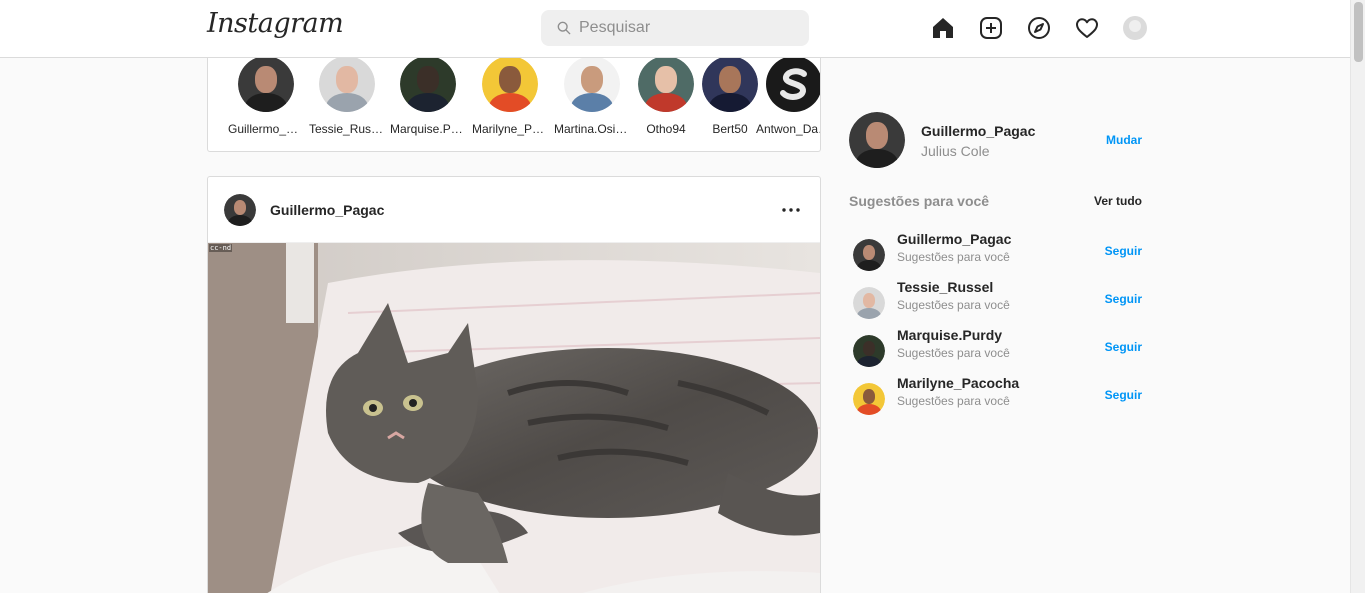  Describe the element at coordinates (240, 210) in the screenshot. I see `post-author-avatar` at that location.